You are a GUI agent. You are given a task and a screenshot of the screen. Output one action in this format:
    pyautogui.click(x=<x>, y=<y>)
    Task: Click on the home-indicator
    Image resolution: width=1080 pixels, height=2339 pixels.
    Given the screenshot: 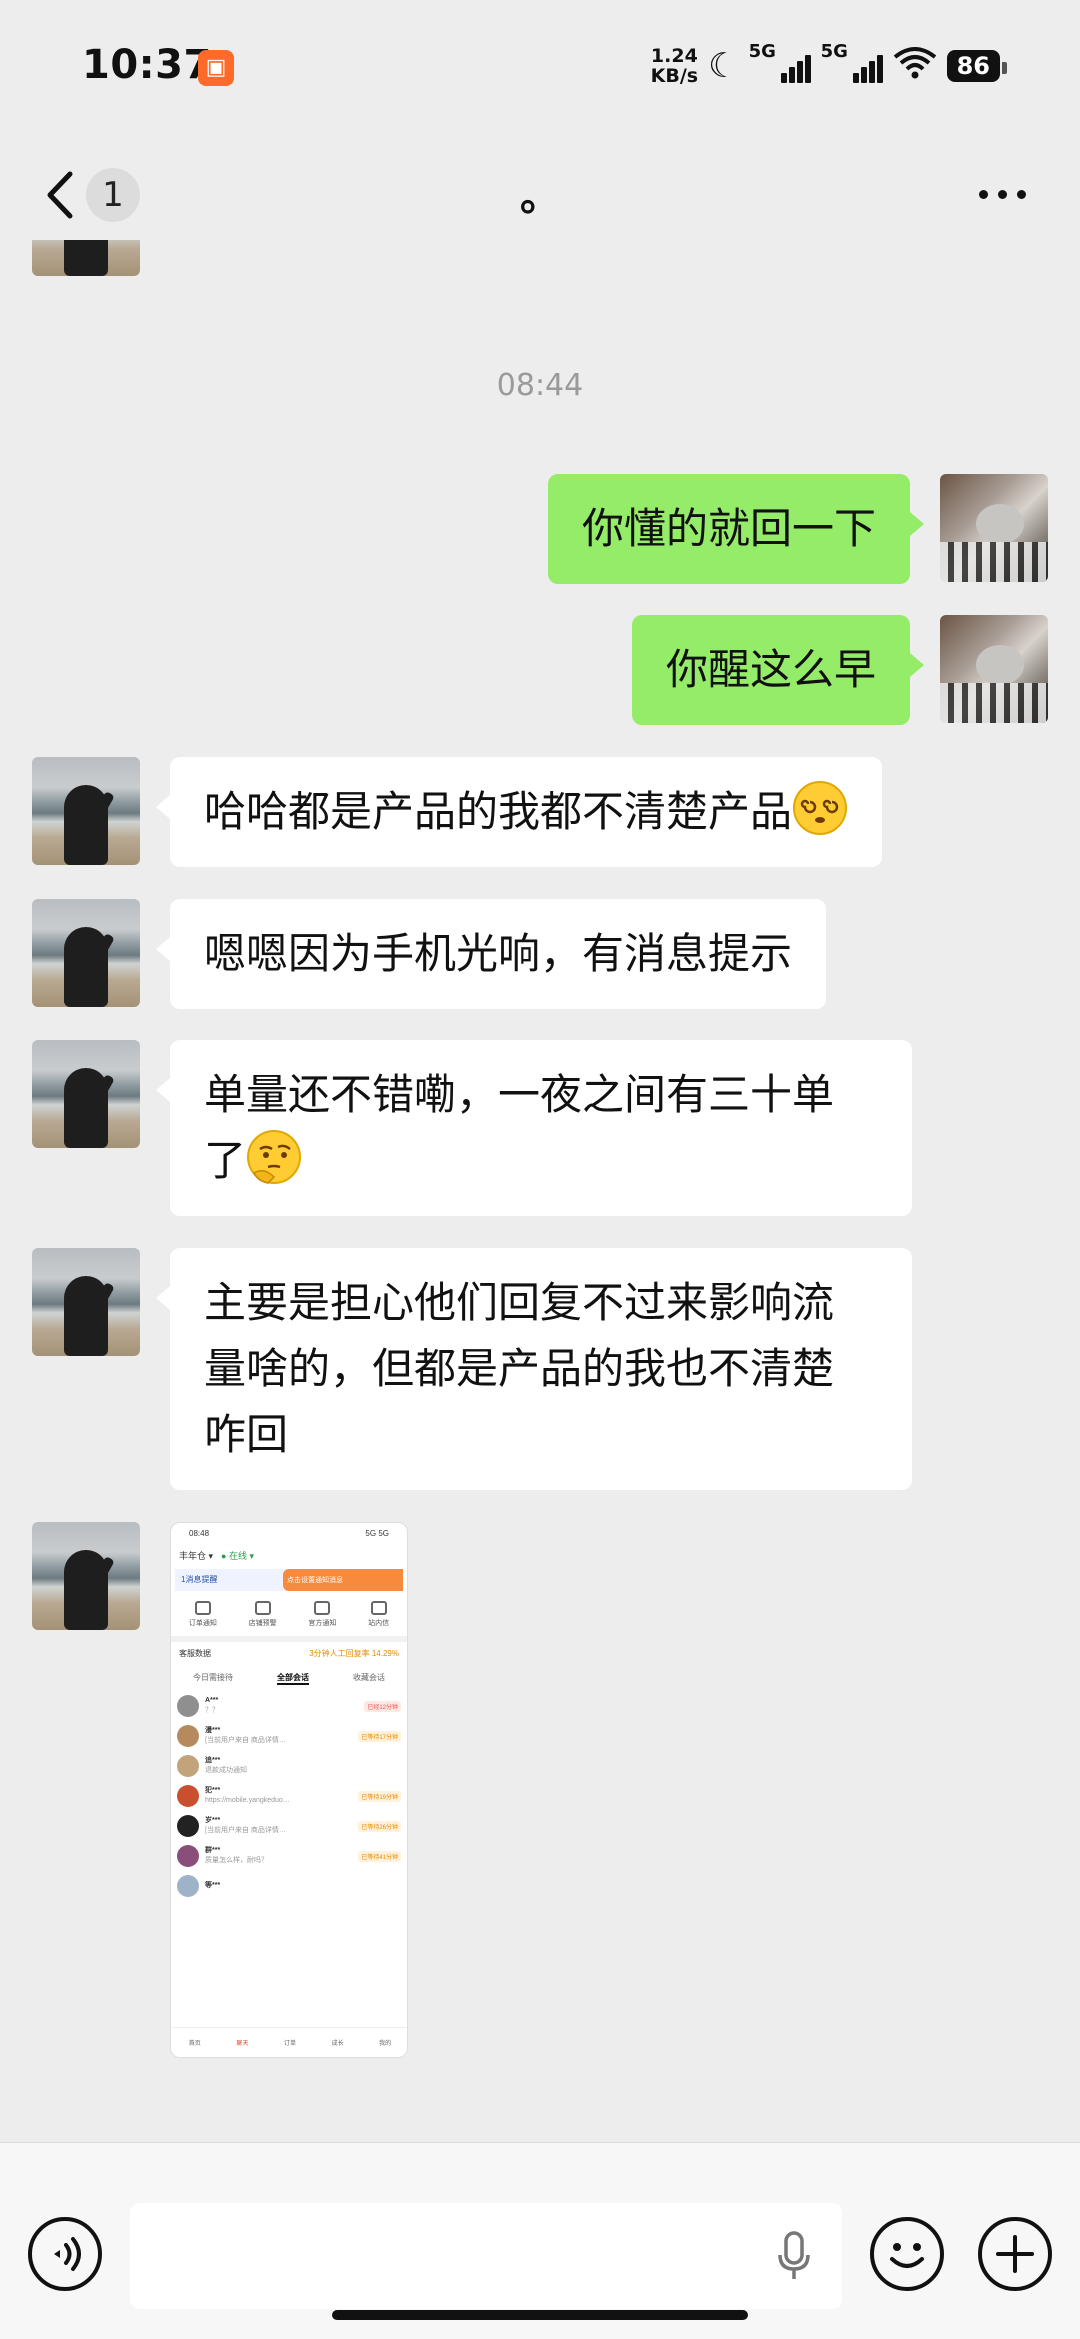 What is the action you would take?
    pyautogui.click(x=540, y=2315)
    